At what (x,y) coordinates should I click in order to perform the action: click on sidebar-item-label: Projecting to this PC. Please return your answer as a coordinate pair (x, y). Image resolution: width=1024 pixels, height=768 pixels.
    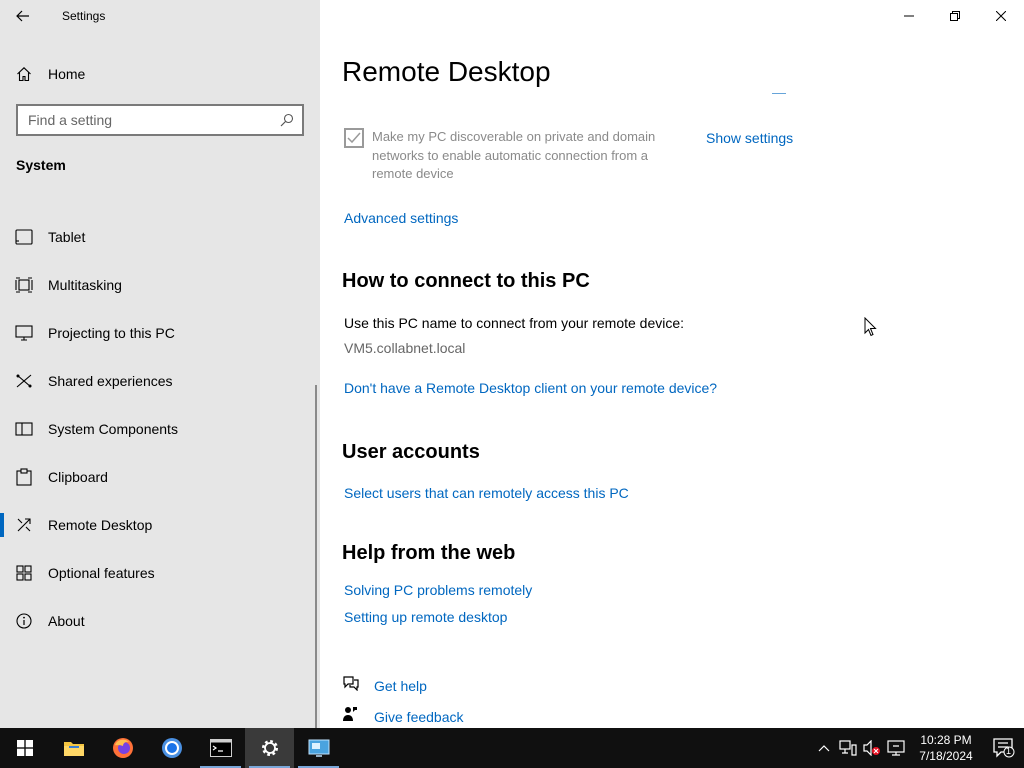
    Looking at the image, I should click on (111, 333).